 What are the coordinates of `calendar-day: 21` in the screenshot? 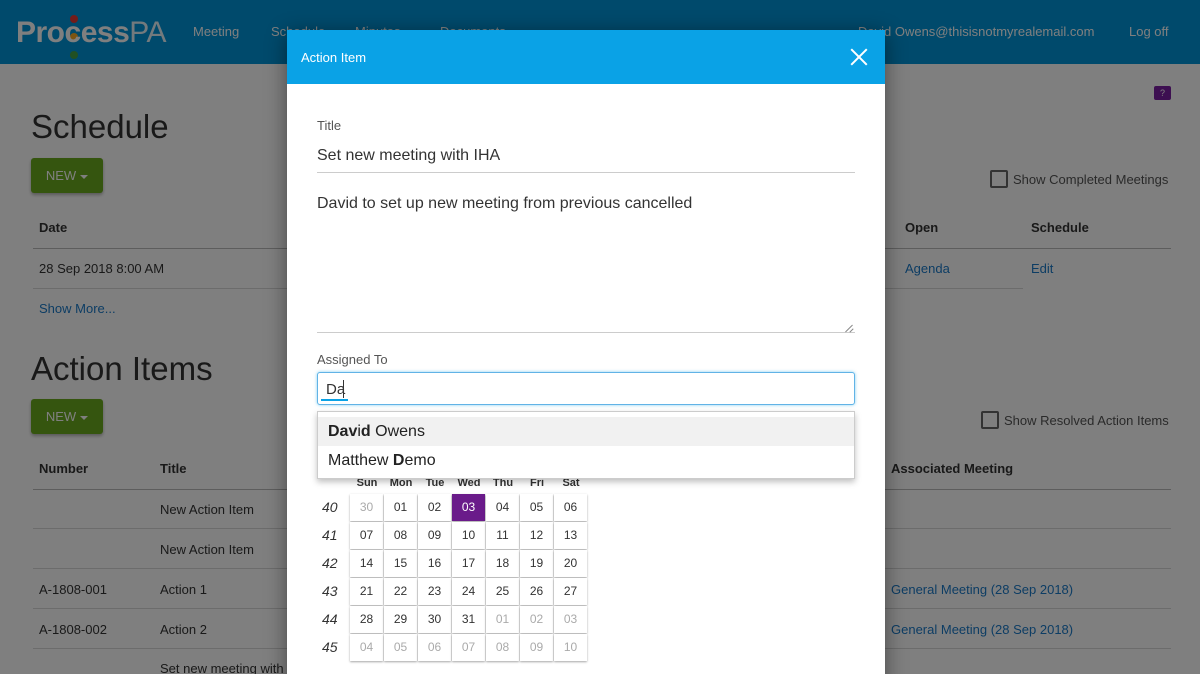 It's located at (366, 591).